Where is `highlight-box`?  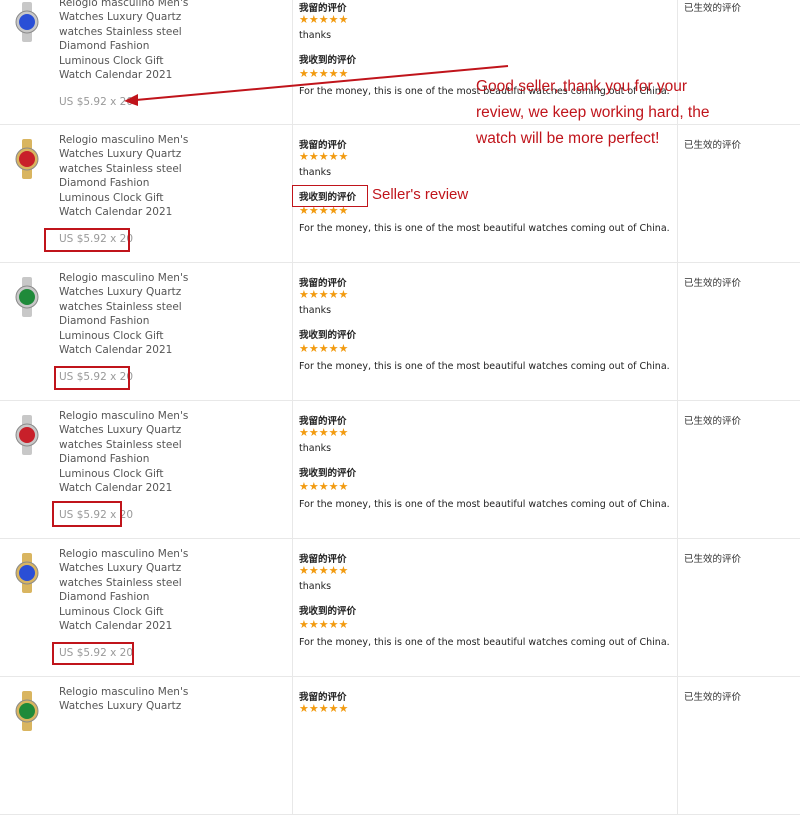
highlight-box is located at coordinates (330, 196).